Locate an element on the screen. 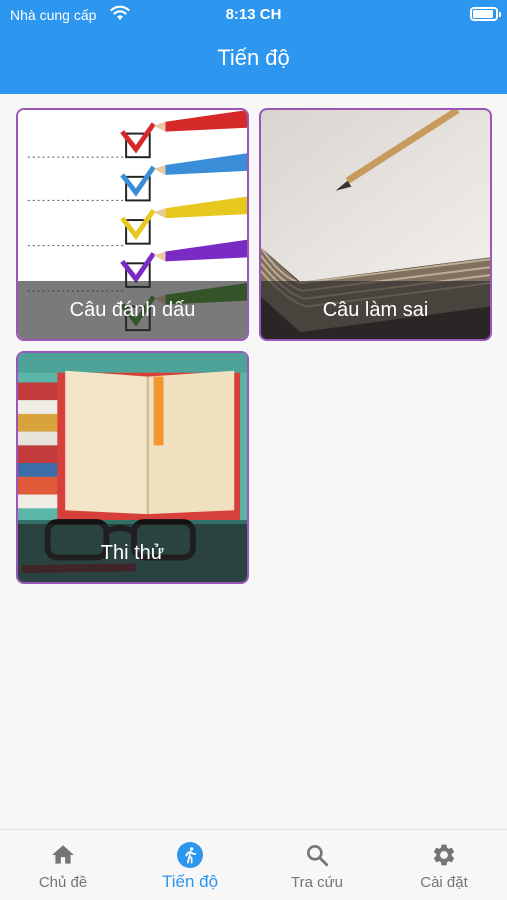 The image size is (507, 900). tab-settings: Cài đặt is located at coordinates (444, 865).